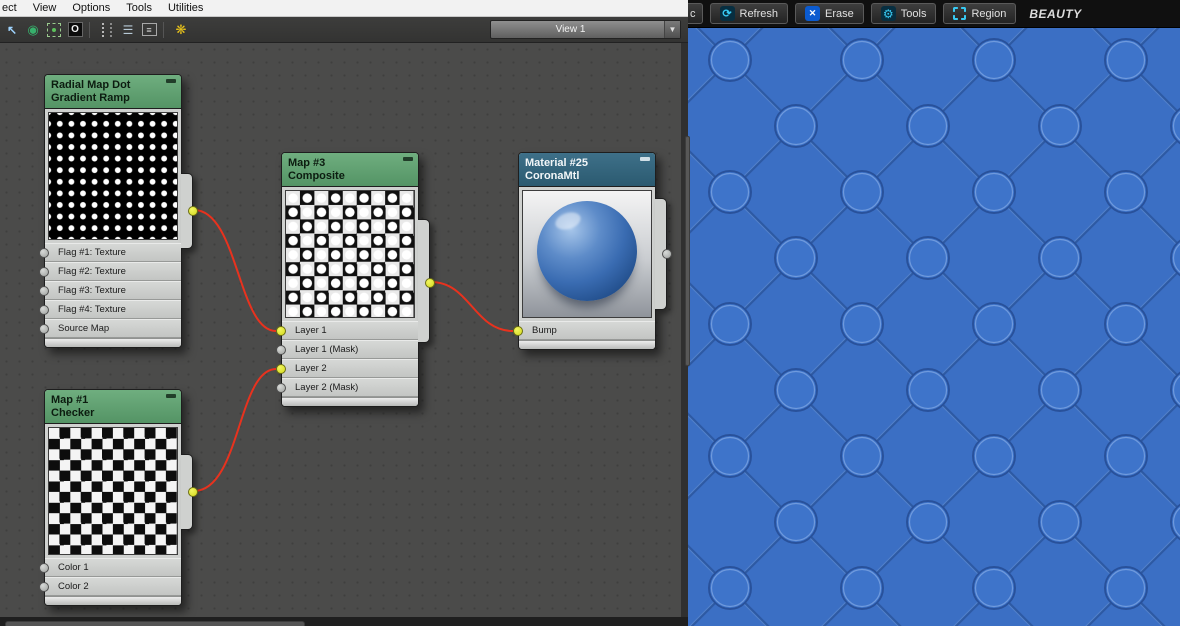 This screenshot has width=1180, height=626. I want to click on slot-label: Color 2, so click(73, 586).